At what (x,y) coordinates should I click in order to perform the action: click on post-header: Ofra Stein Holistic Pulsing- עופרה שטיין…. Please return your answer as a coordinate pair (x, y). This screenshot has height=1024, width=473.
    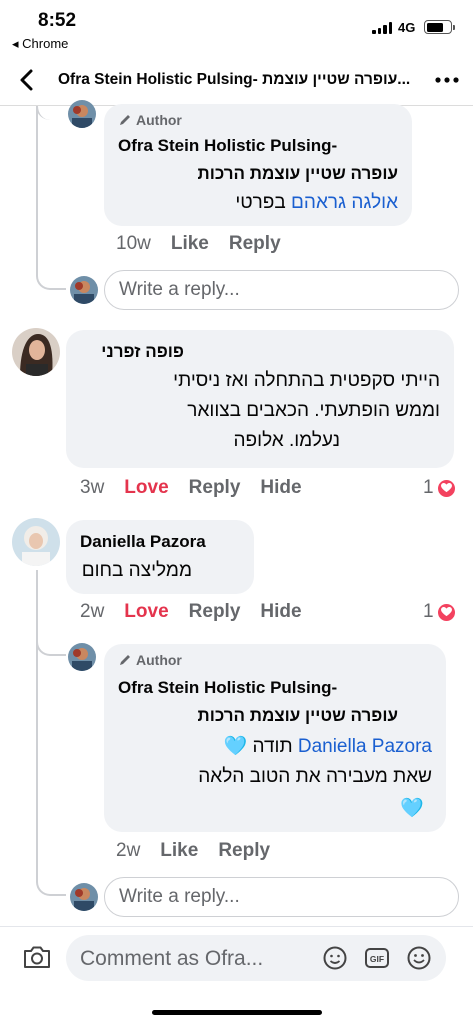
    Looking at the image, I should click on (236, 81).